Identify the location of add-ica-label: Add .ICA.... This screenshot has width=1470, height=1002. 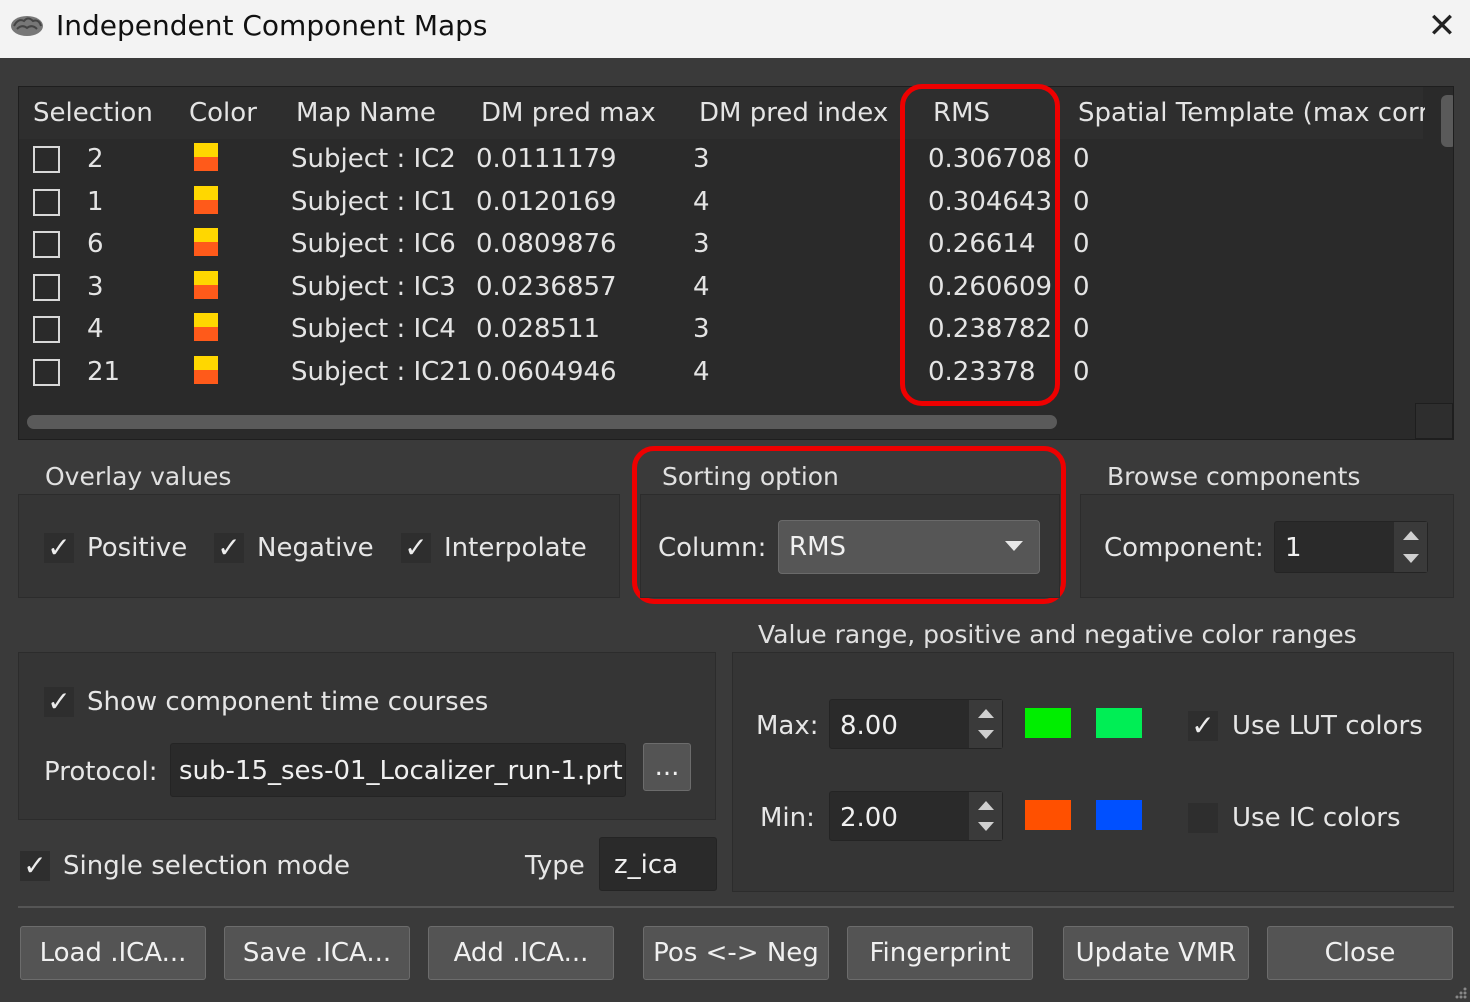
(521, 953).